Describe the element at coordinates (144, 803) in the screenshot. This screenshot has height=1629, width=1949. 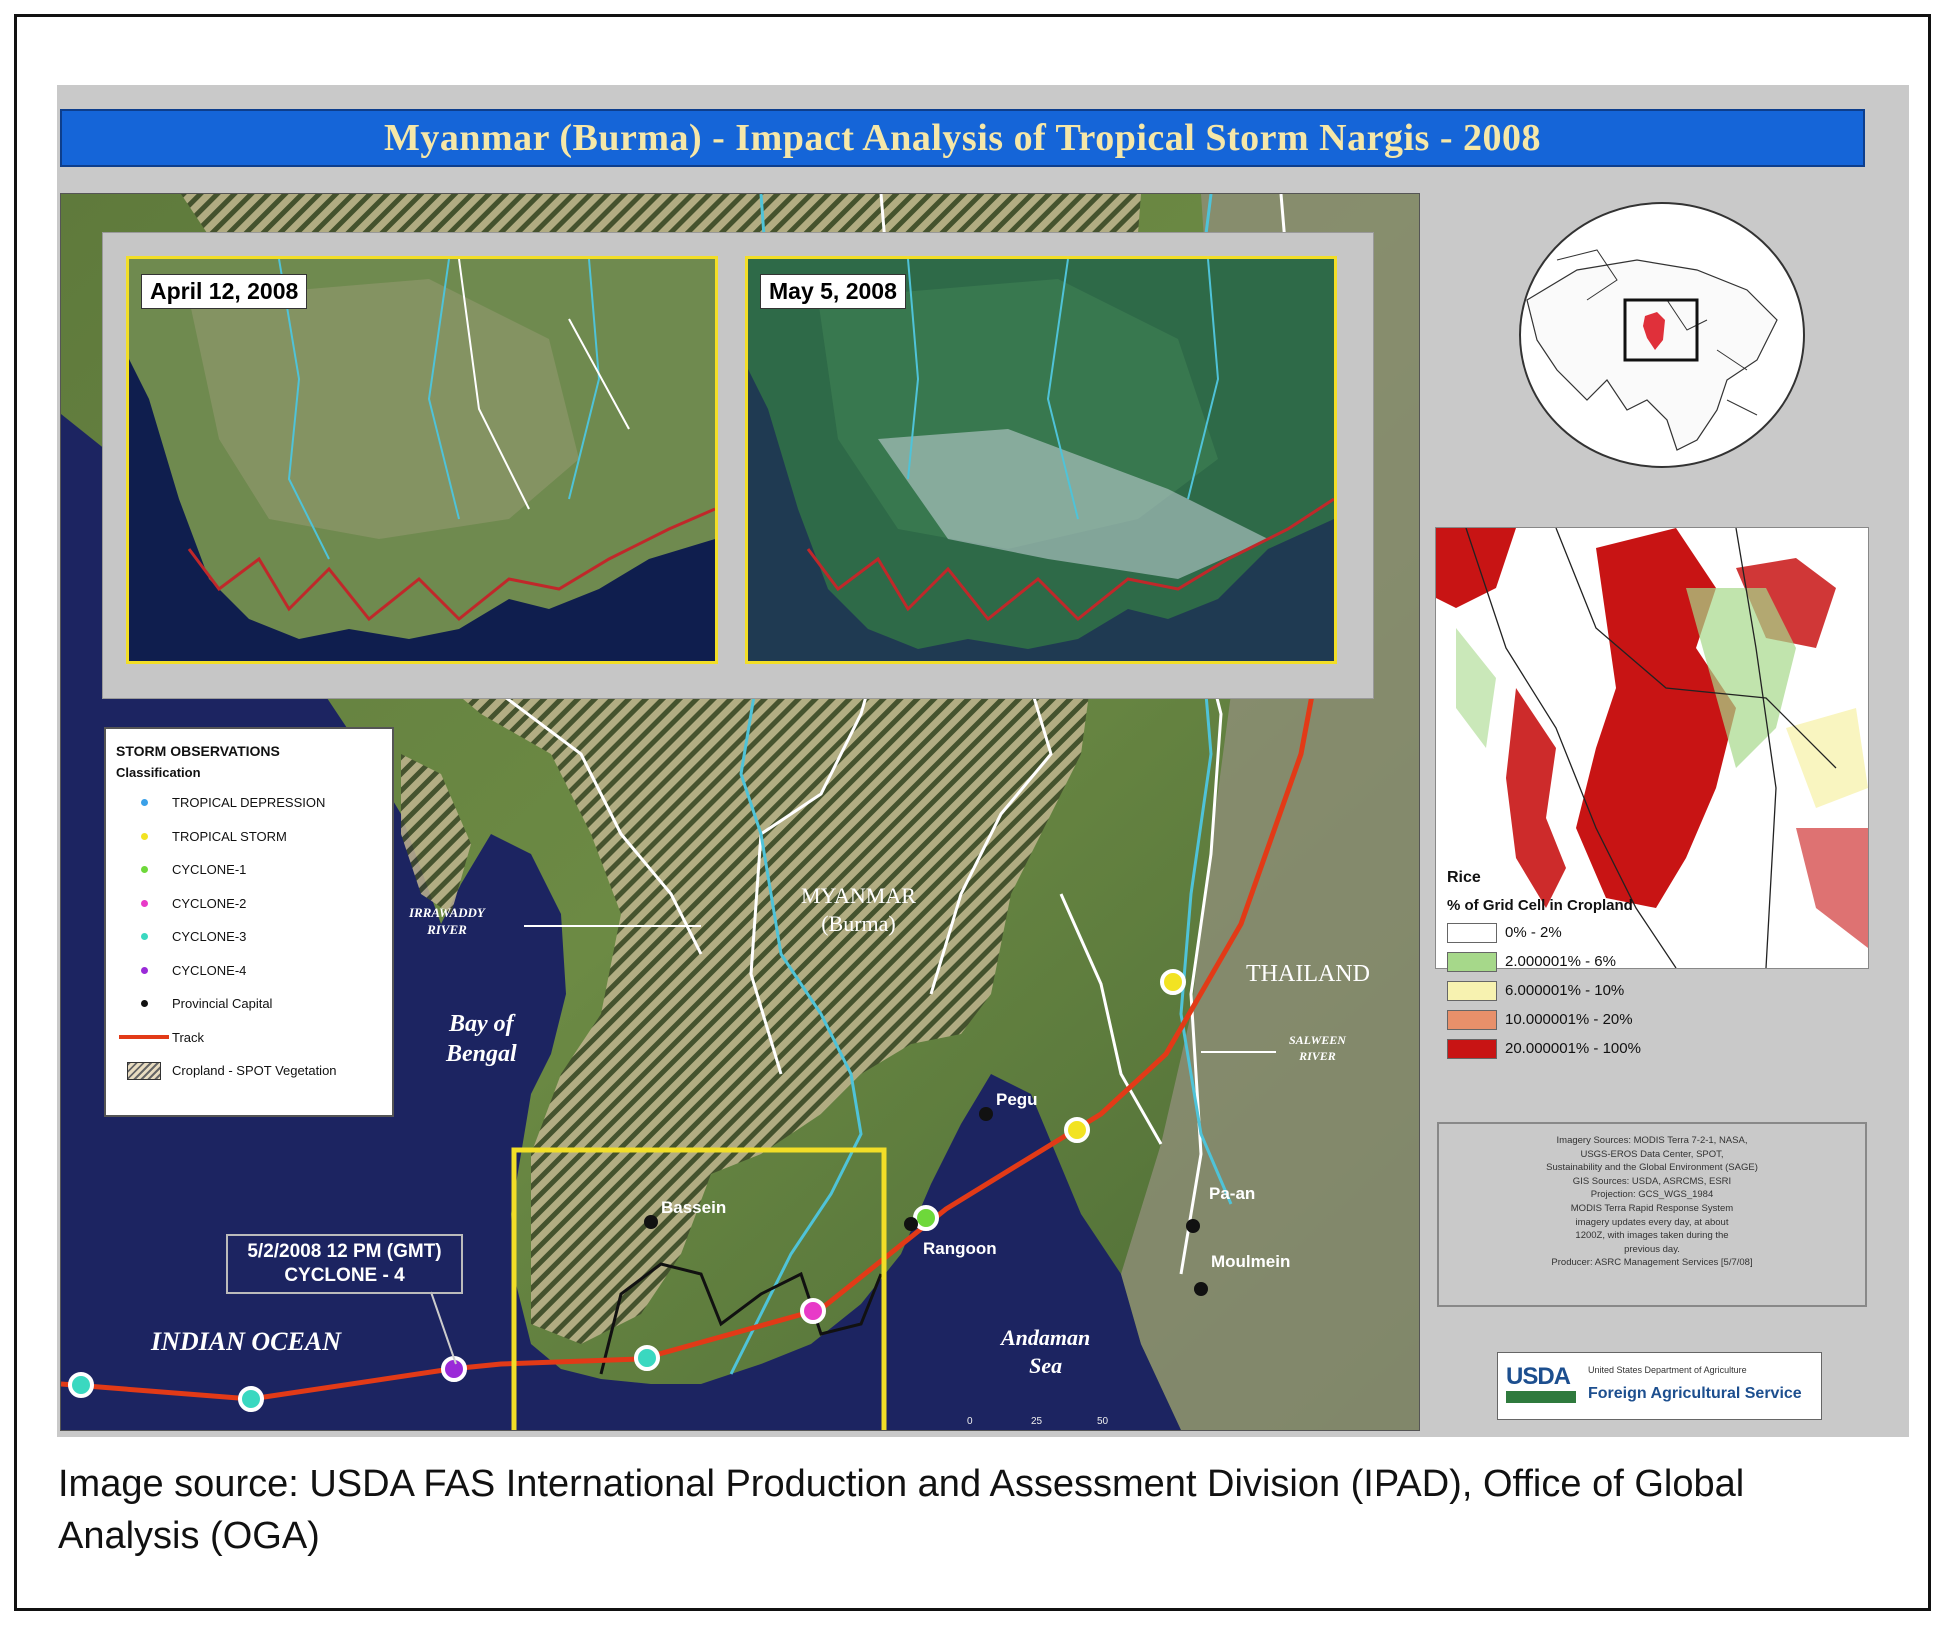
I see `tropical-depression-dot-icon` at that location.